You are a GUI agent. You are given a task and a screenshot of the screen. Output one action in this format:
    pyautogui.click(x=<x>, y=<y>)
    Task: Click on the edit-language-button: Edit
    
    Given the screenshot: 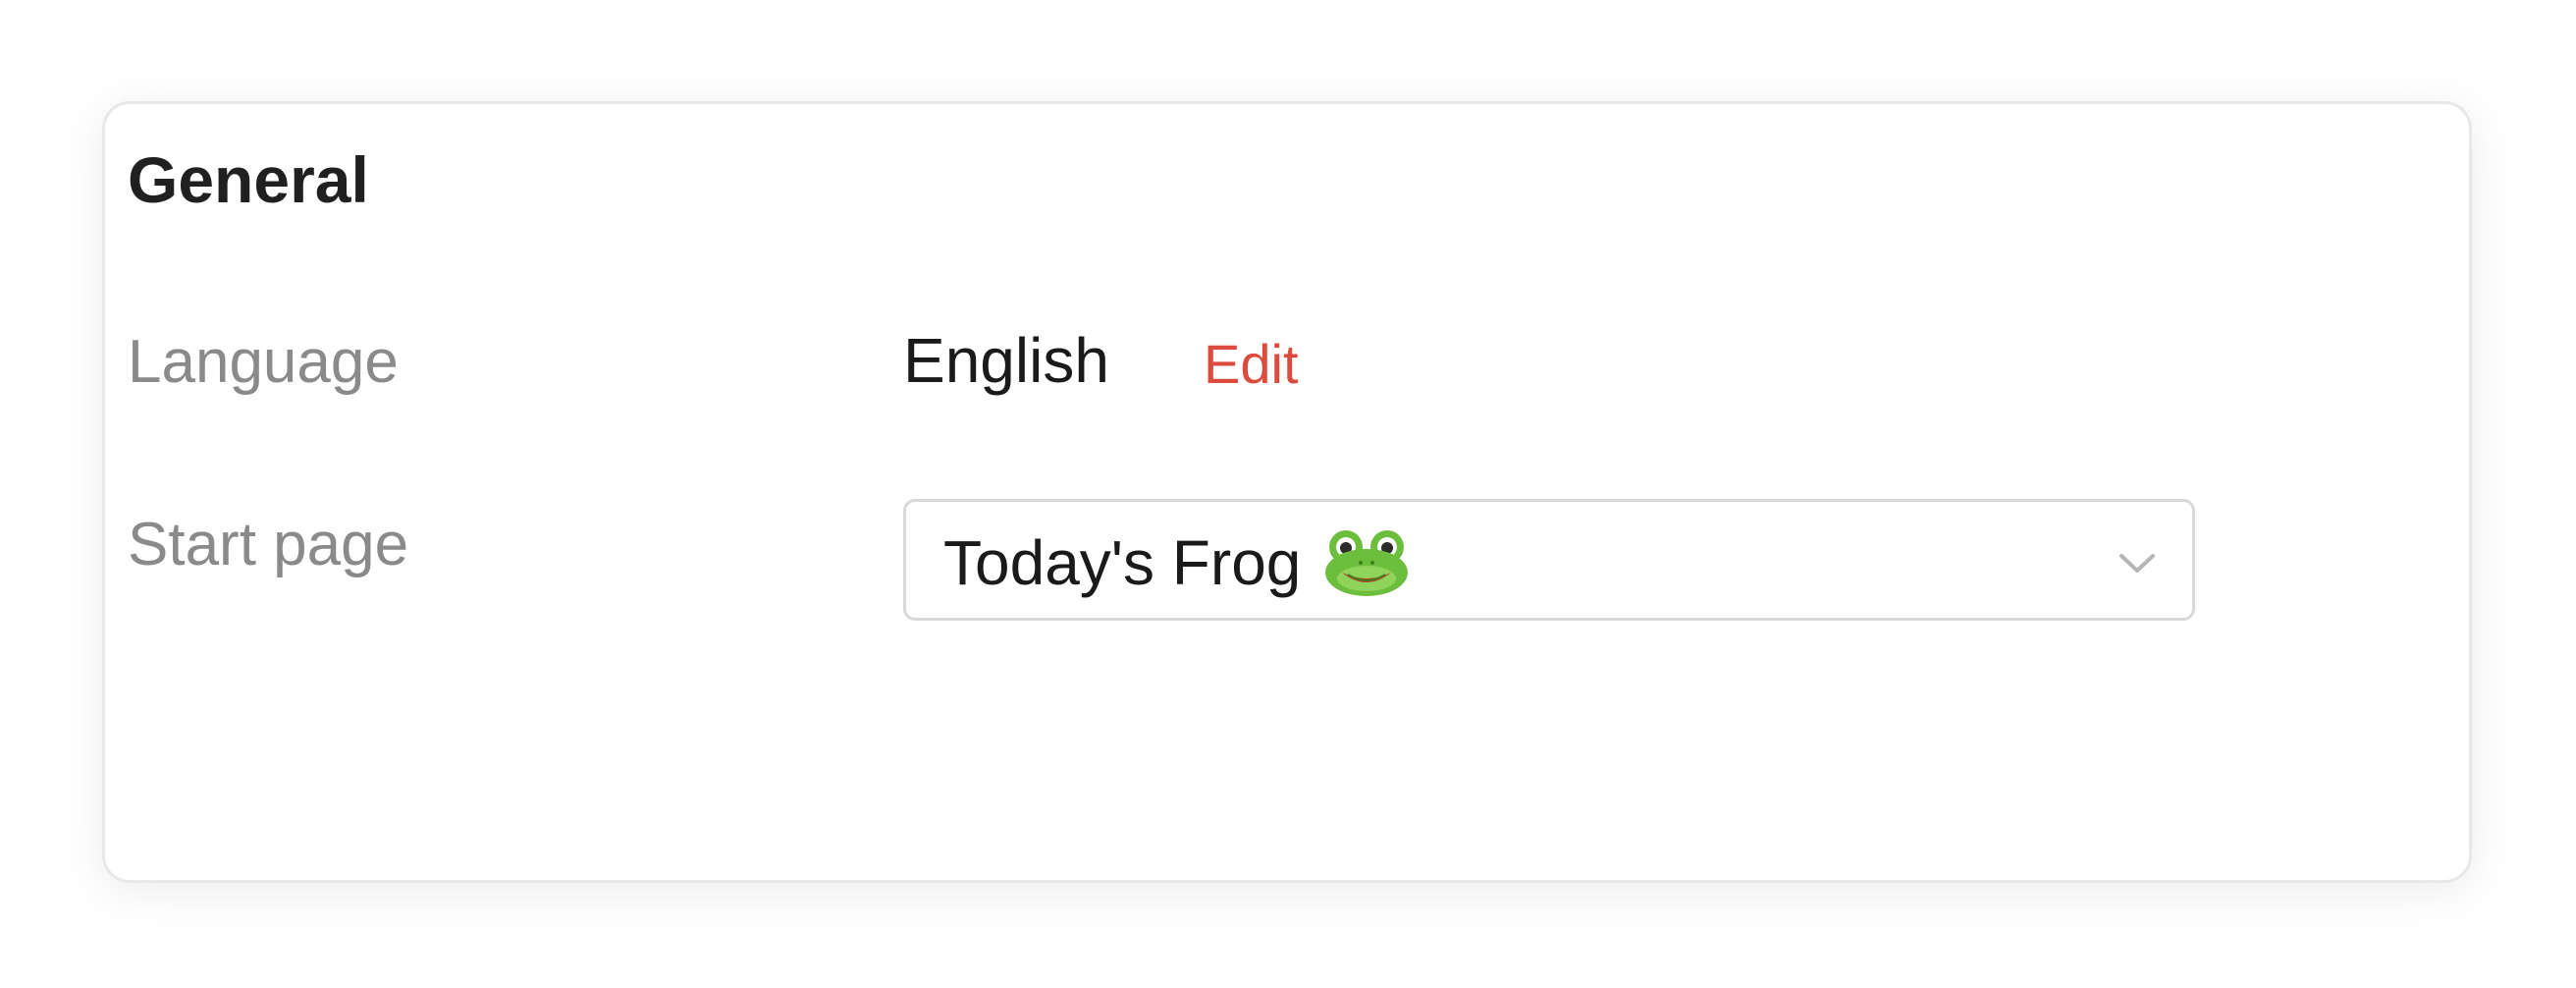 What is the action you would take?
    pyautogui.click(x=1251, y=364)
    